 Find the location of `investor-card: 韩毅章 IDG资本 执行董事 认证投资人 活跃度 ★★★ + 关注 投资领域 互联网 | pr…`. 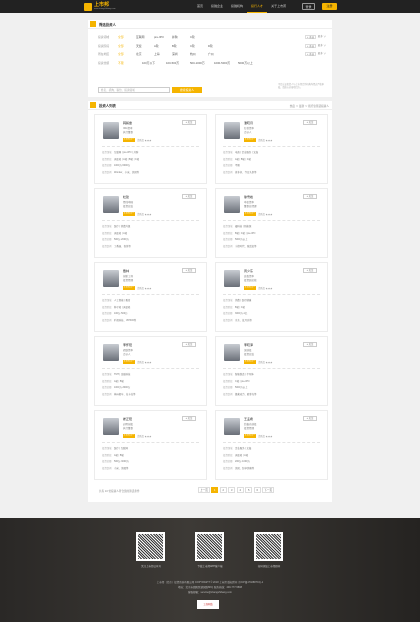

investor-card: 韩毅章 IDG资本 执行董事 认证投资人 活跃度 ★★★ + 关注 投资领域 互联网 | pr… is located at coordinates (150, 149).